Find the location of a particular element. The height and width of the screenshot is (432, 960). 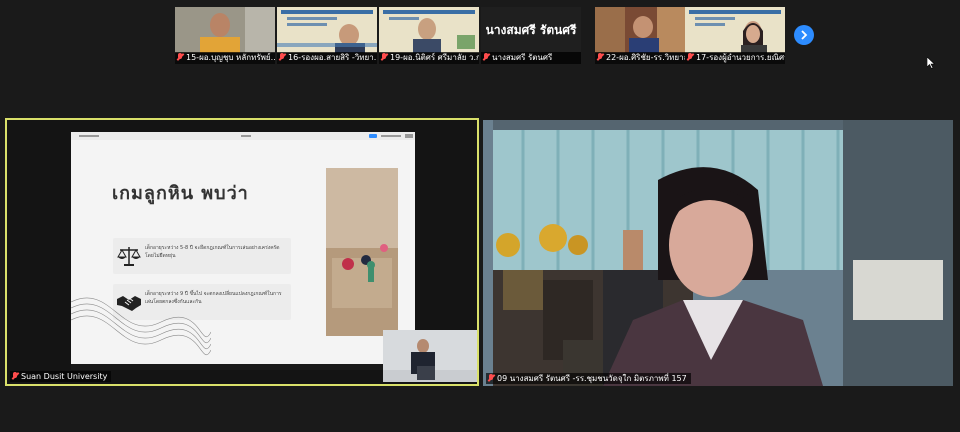

board-game-photo is located at coordinates (362, 252).